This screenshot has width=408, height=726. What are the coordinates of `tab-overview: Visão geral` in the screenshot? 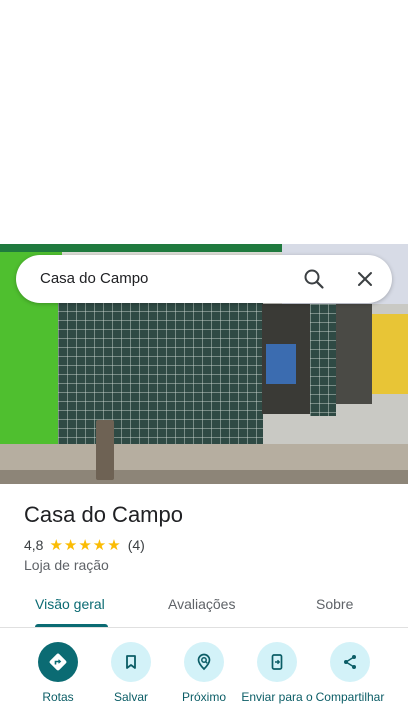 It's located at (70, 604).